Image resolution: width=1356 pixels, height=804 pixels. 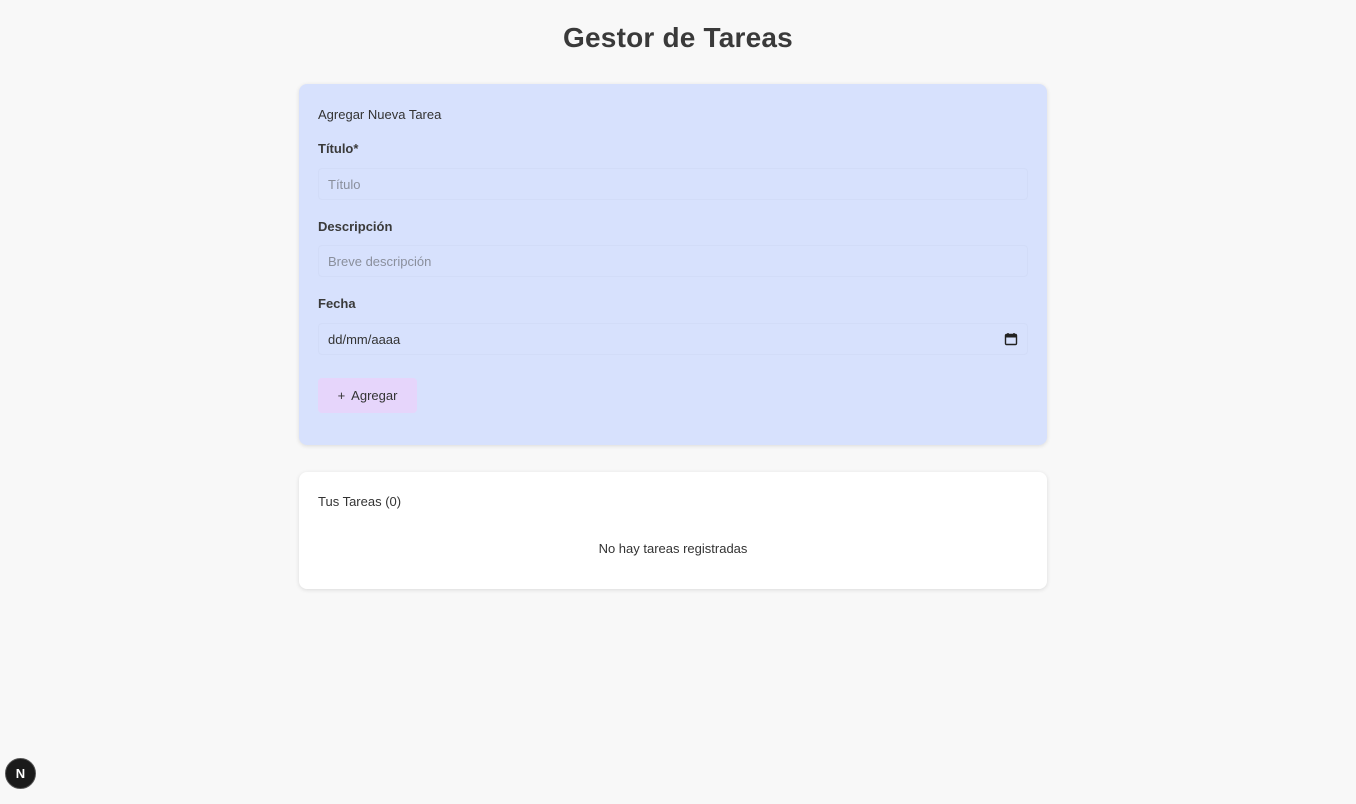 I want to click on page-title: Gestor de Tareas, so click(x=678, y=37).